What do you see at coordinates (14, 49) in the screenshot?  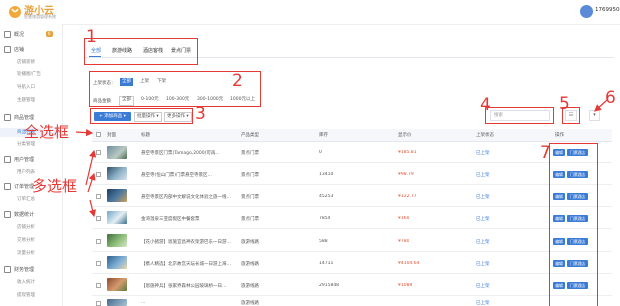 I see `sidebar-item-shop: 店铺` at bounding box center [14, 49].